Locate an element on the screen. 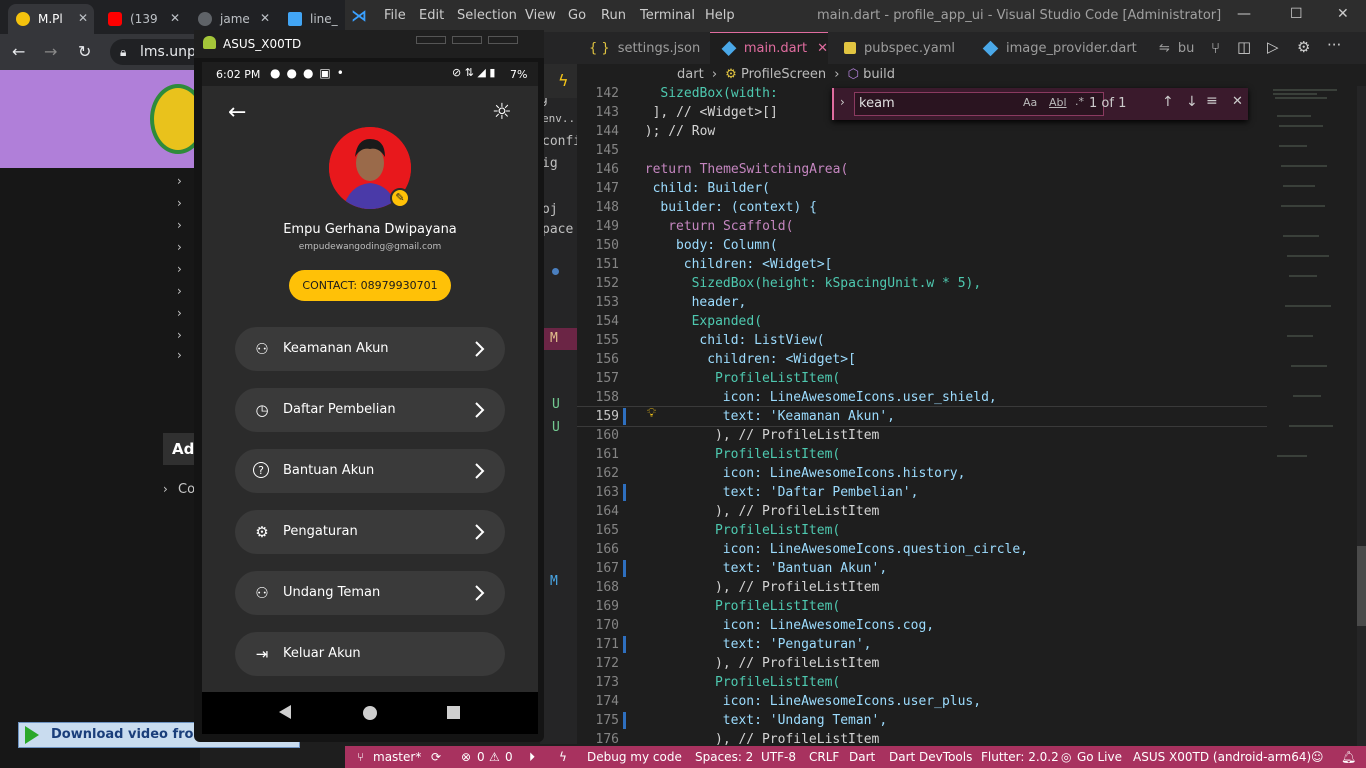 The height and width of the screenshot is (768, 1366). go-live: Go Live is located at coordinates (1099, 757).